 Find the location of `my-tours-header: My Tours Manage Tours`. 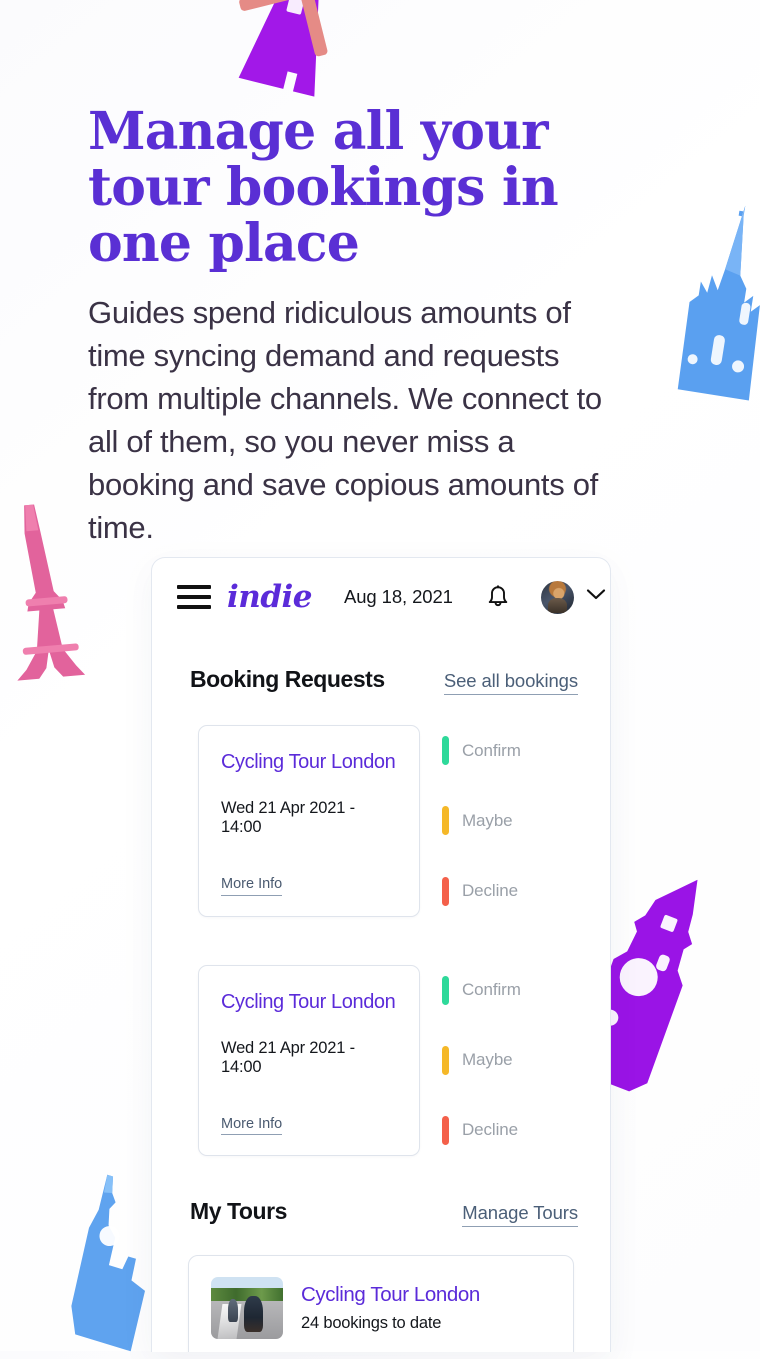

my-tours-header: My Tours Manage Tours is located at coordinates (381, 1212).